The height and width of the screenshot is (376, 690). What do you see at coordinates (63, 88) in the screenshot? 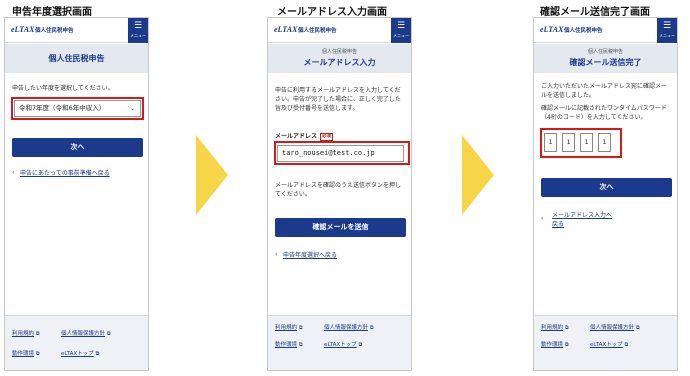
I see `year-instruction: 申告したい年度を選択してください。` at bounding box center [63, 88].